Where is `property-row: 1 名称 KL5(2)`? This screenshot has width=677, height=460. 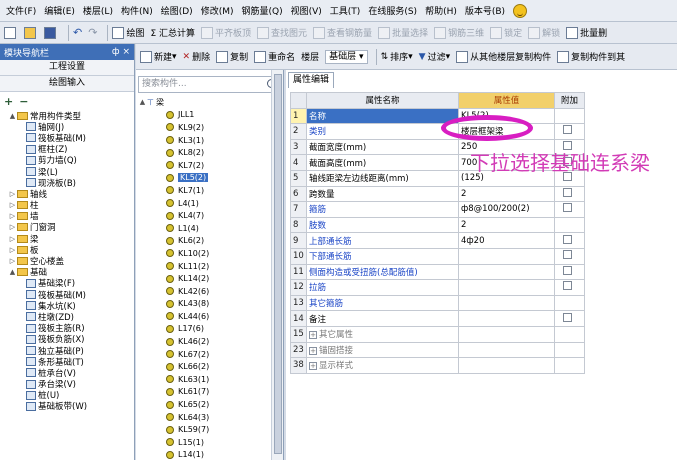
property-row: 1 名称 KL5(2) is located at coordinates (437, 116).